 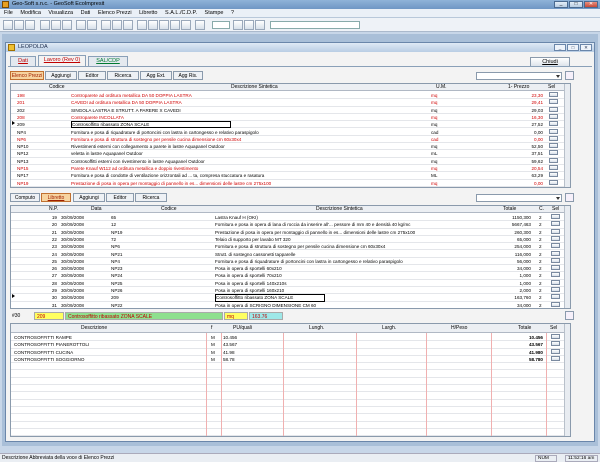 I want to click on tab-computo: Computo, so click(x=25, y=197).